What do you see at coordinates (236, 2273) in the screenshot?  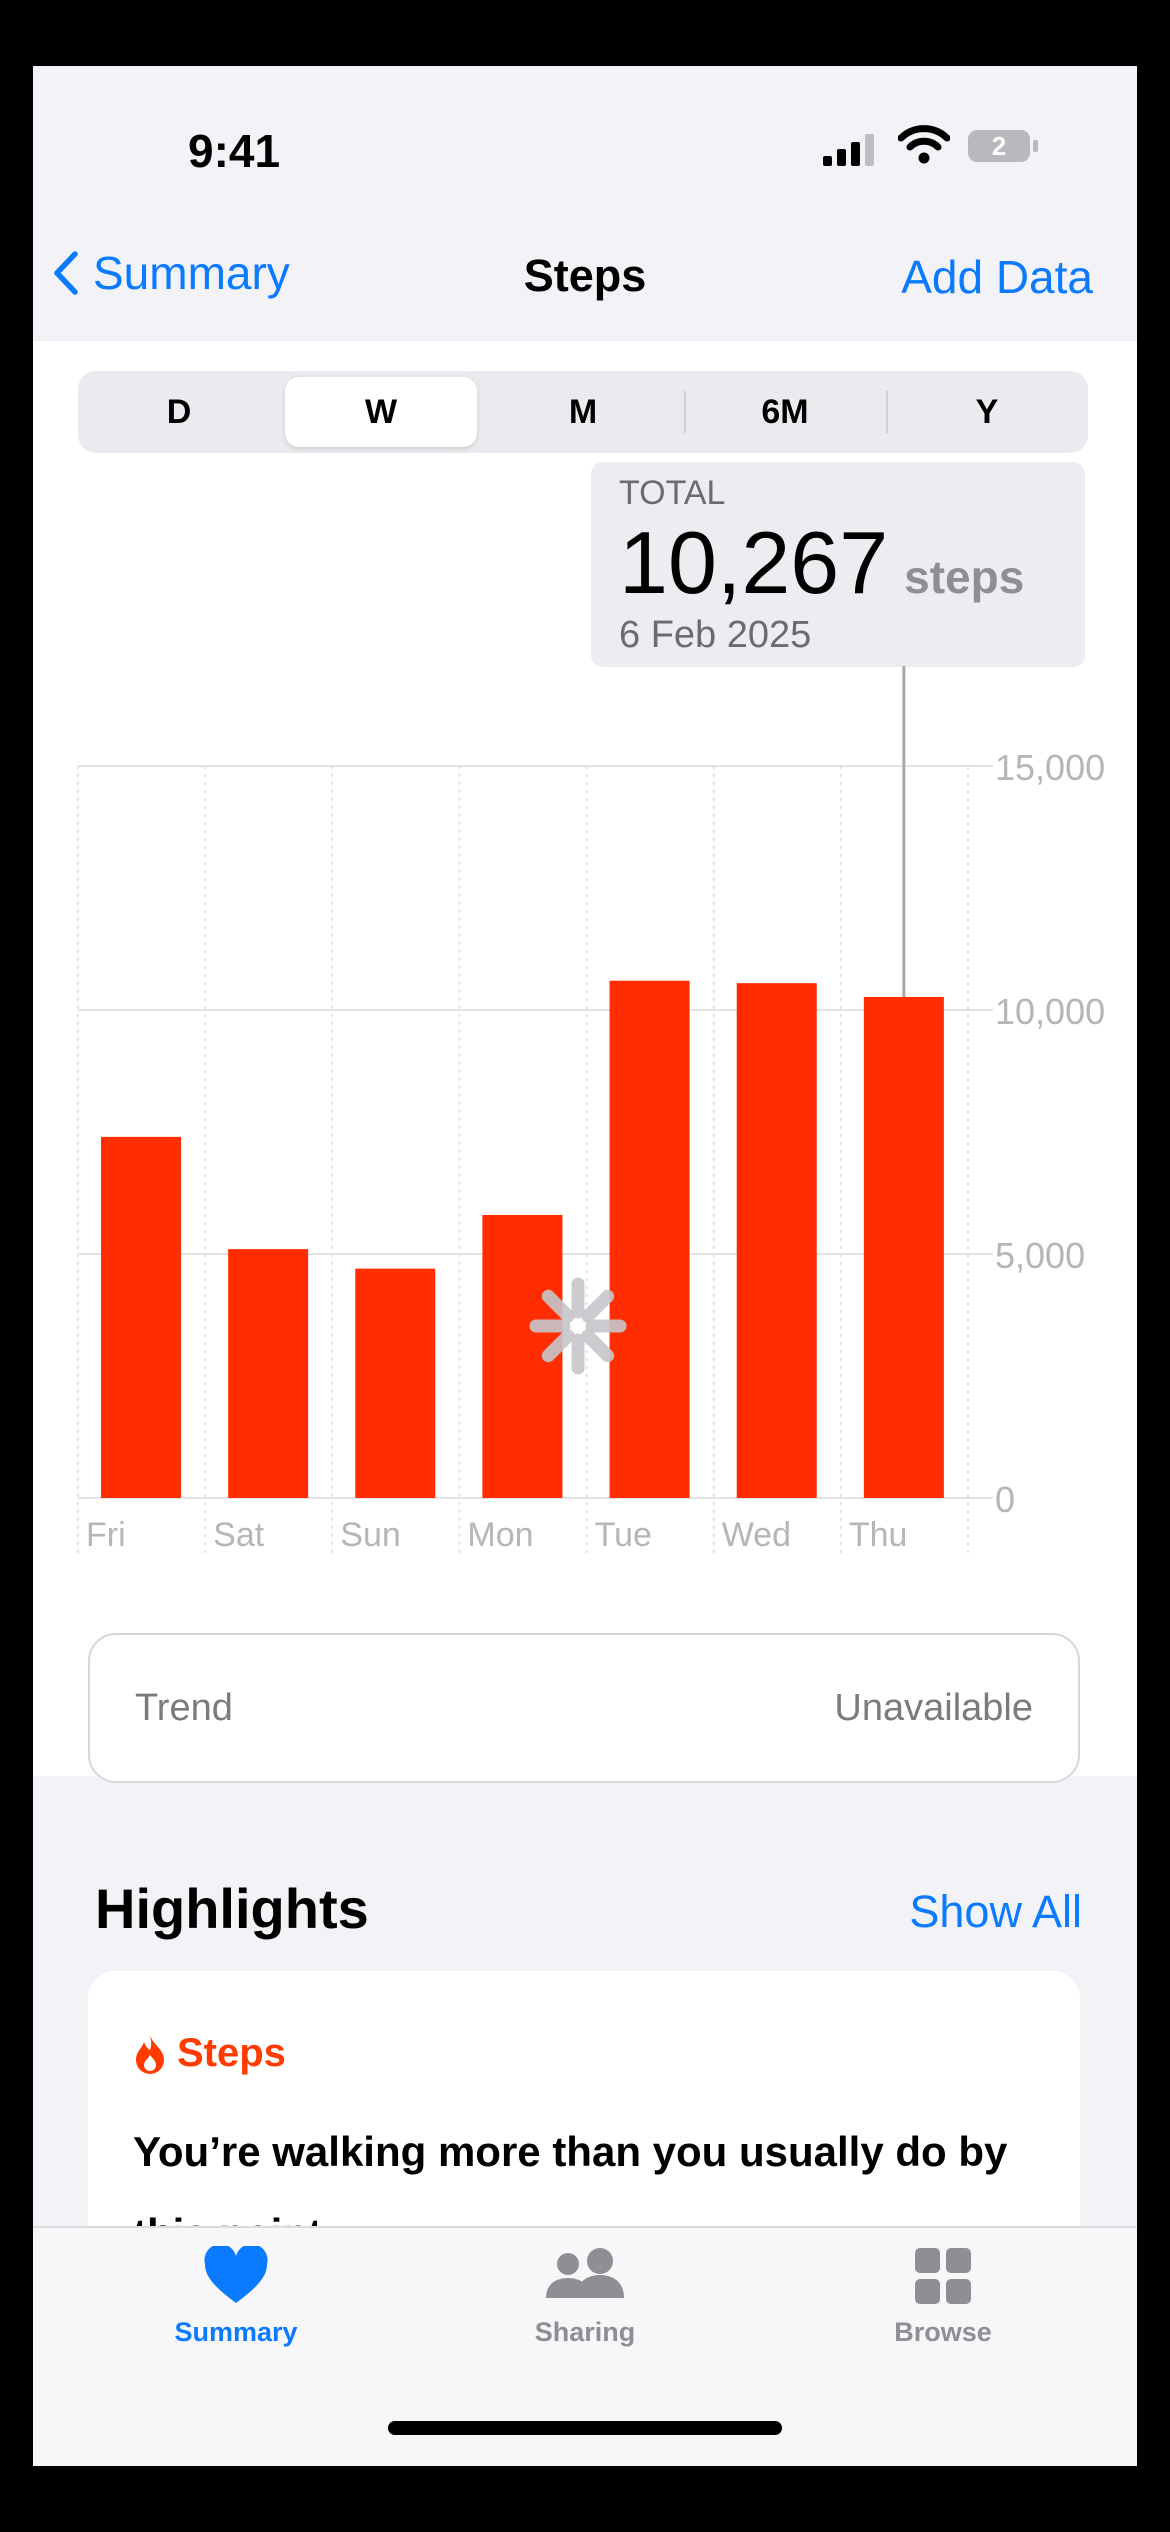 I see `heart-icon` at bounding box center [236, 2273].